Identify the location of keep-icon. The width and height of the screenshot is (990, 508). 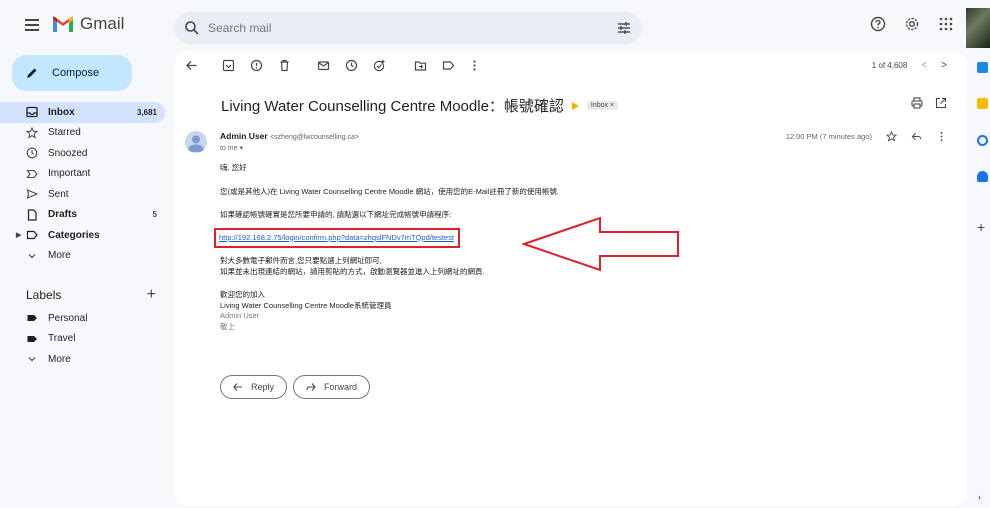
(982, 103).